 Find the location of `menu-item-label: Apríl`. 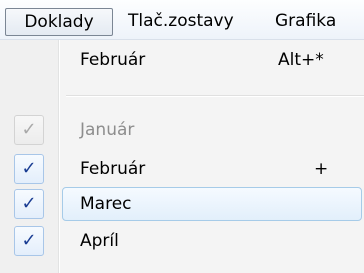

menu-item-label: Apríl is located at coordinates (99, 241).